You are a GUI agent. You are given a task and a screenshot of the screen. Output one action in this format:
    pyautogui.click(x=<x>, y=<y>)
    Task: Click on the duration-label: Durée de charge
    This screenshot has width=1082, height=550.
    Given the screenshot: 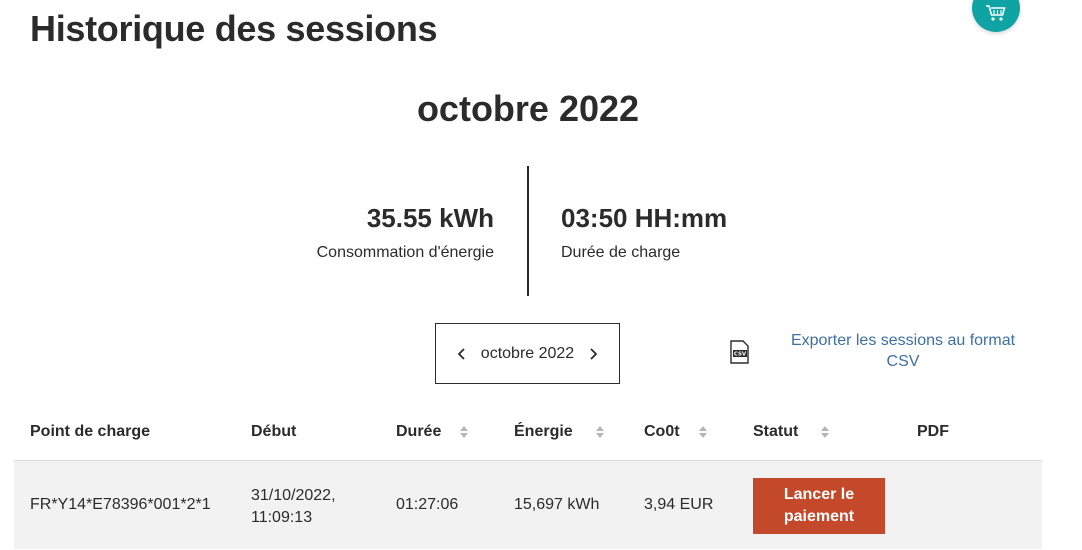 What is the action you would take?
    pyautogui.click(x=621, y=252)
    